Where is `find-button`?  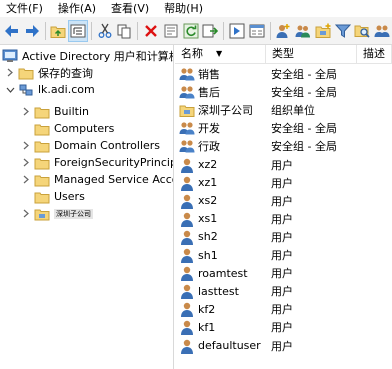
find-button is located at coordinates (362, 31).